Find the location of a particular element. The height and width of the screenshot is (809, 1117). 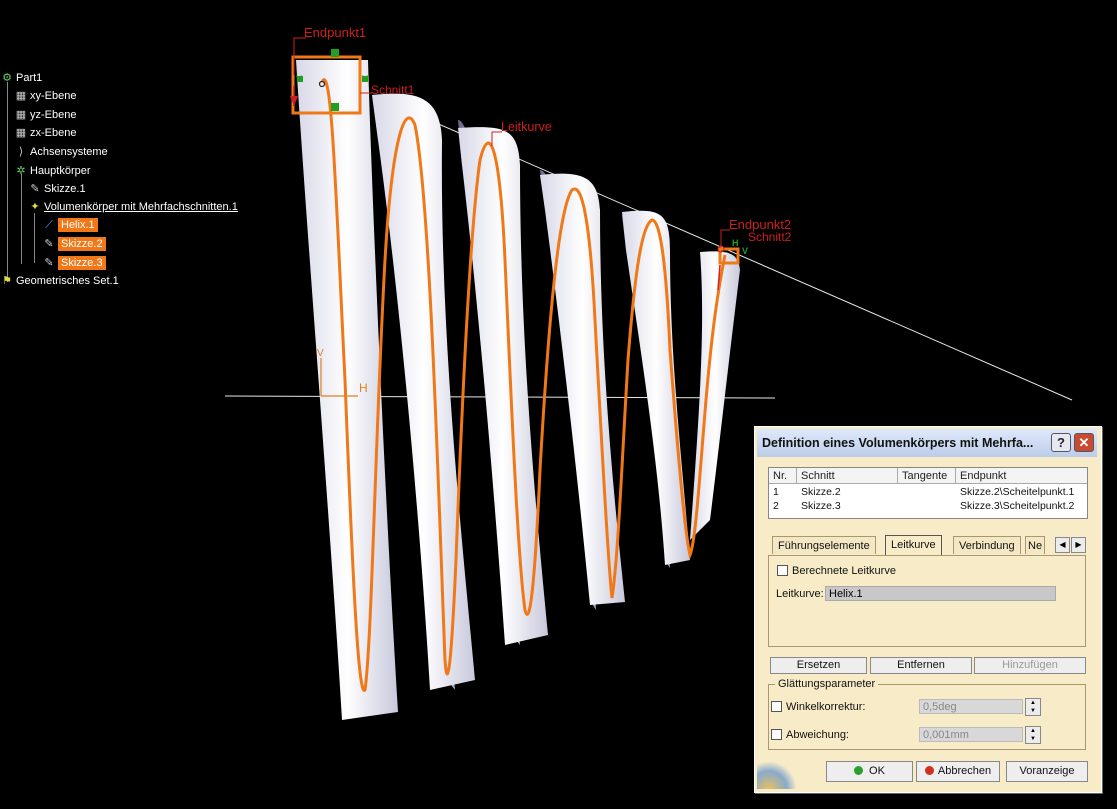

help-button: ? is located at coordinates (1061, 442).